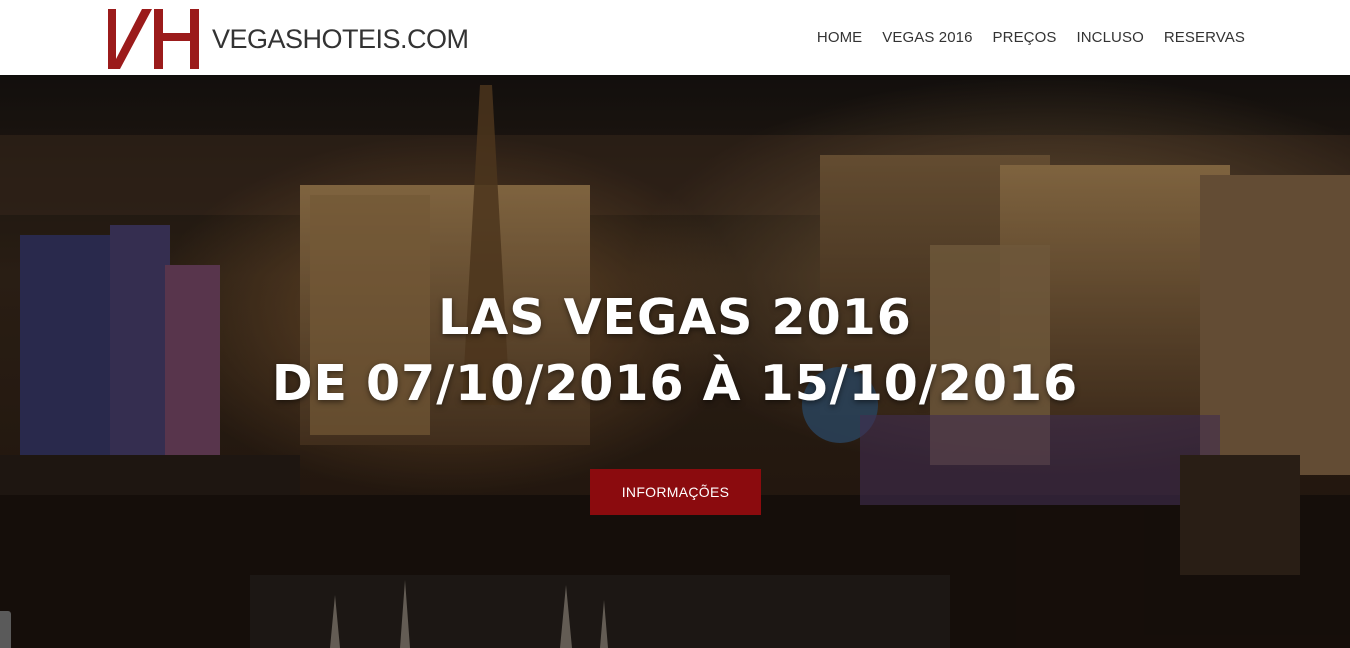 The height and width of the screenshot is (648, 1350). What do you see at coordinates (839, 37) in the screenshot?
I see `nav-home: HOME` at bounding box center [839, 37].